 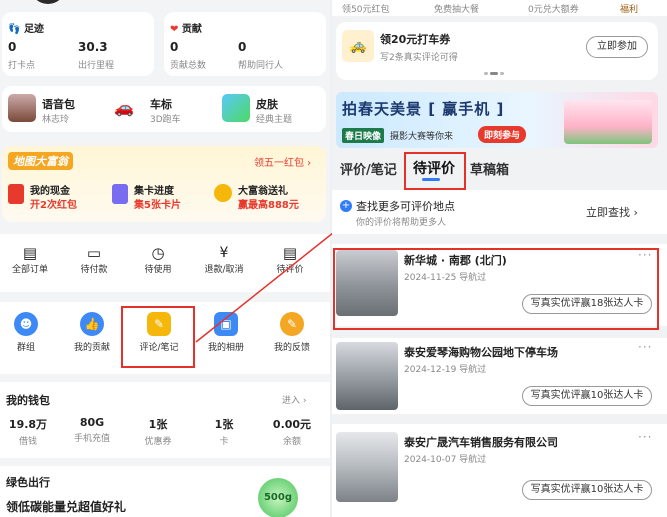 I want to click on find-more-sub: 你的评价将帮助更多人, so click(x=401, y=223).